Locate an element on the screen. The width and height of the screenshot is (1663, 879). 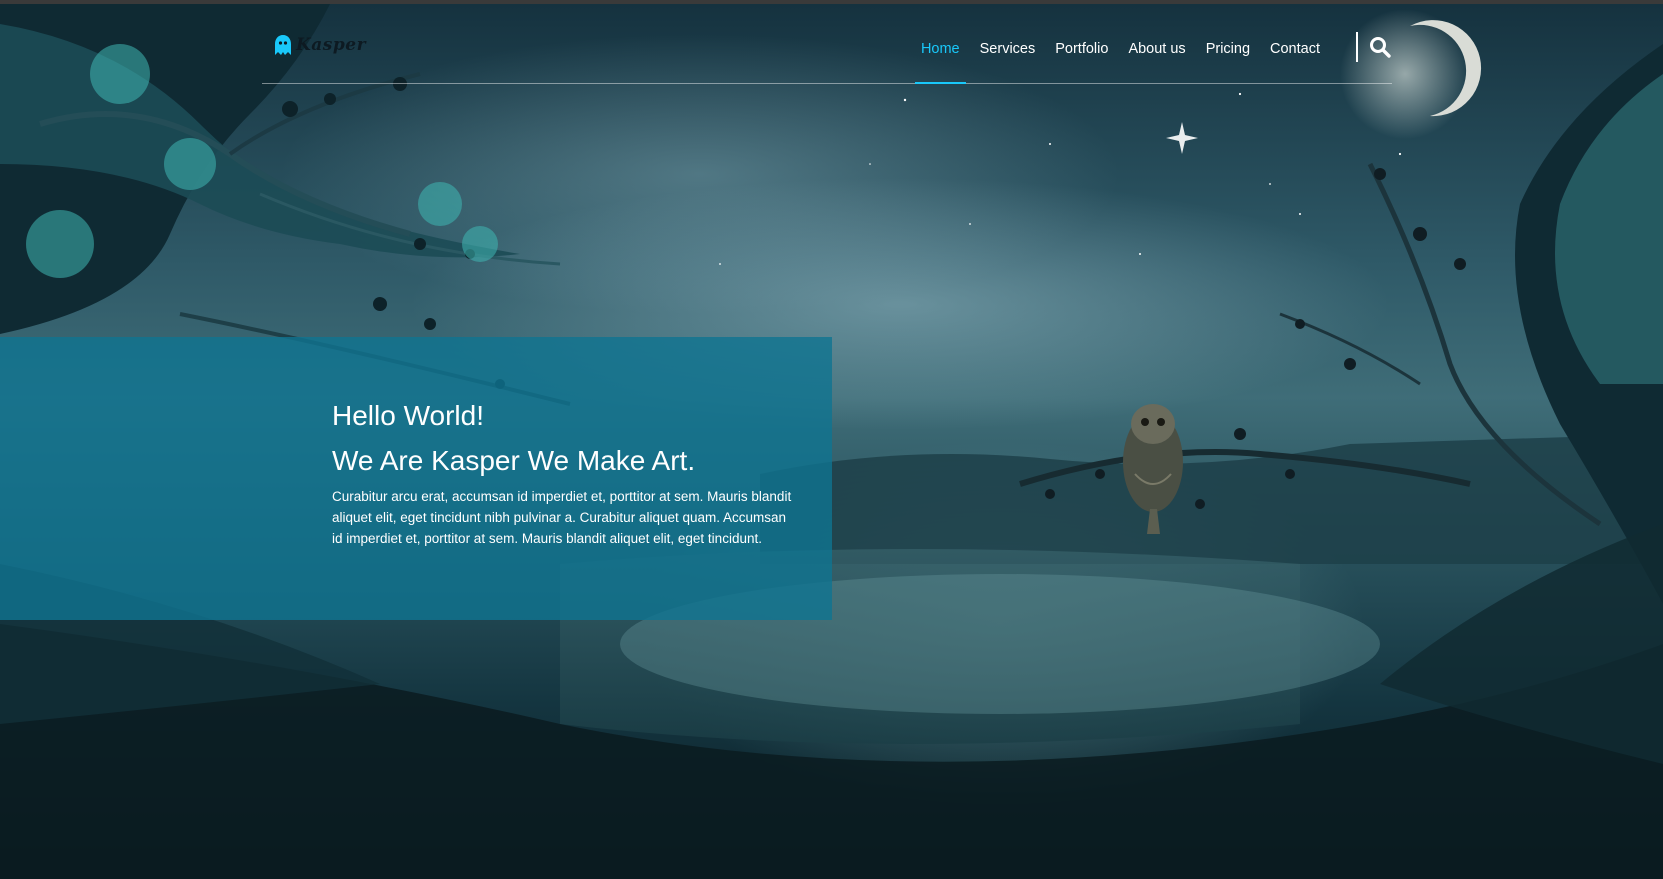
intro-title: Hello World! We Are Kasper We Make Art. is located at coordinates (513, 438).